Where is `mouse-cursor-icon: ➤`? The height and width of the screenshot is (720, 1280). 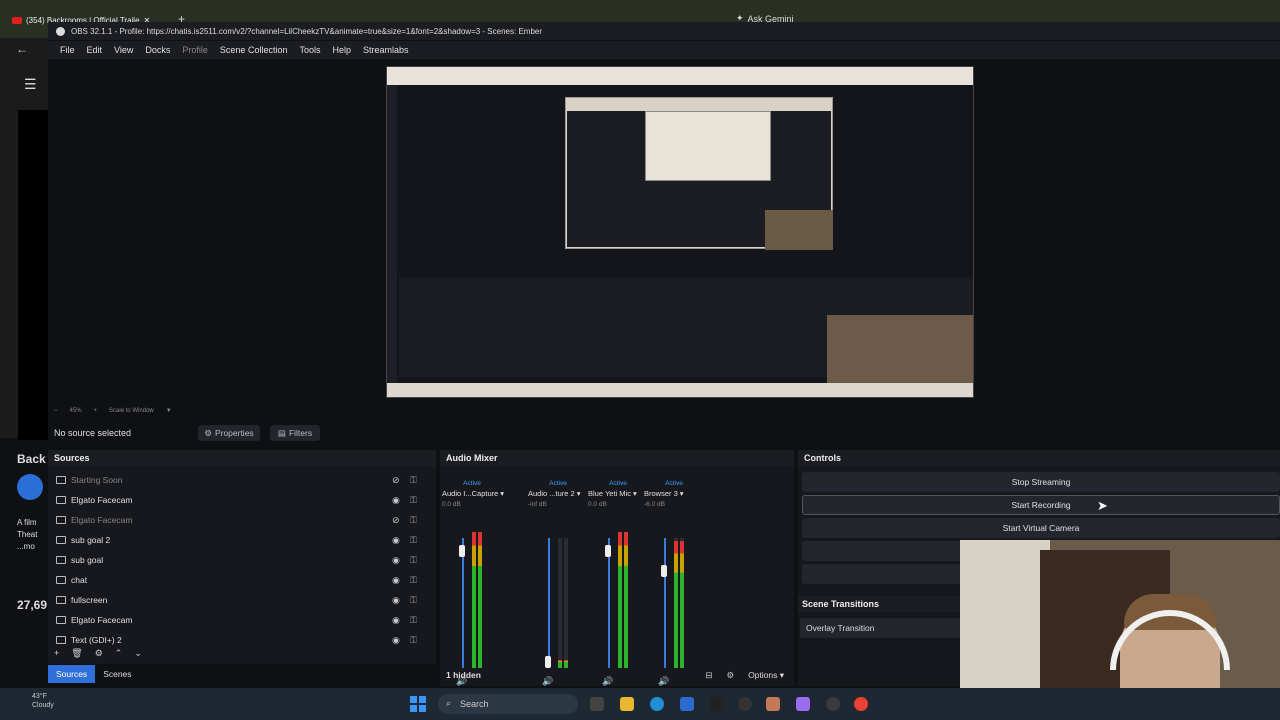 mouse-cursor-icon: ➤ is located at coordinates (1102, 505).